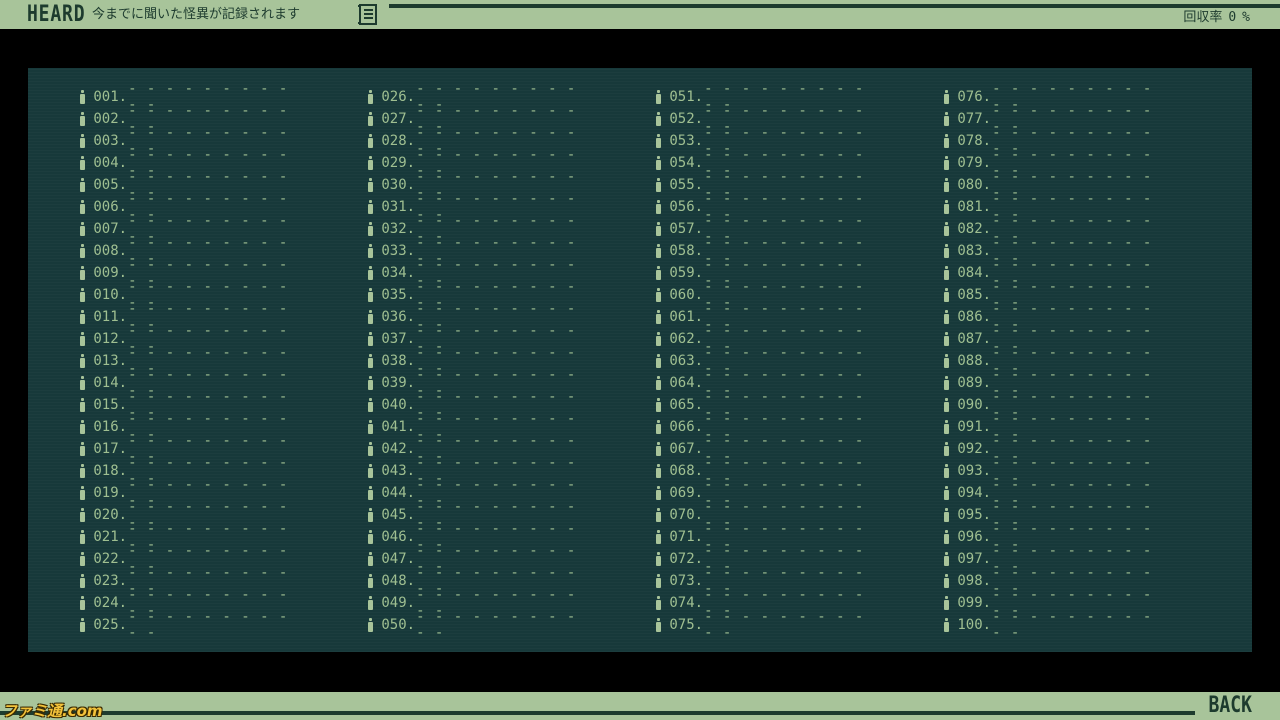  I want to click on entry-number: 091., so click(974, 427).